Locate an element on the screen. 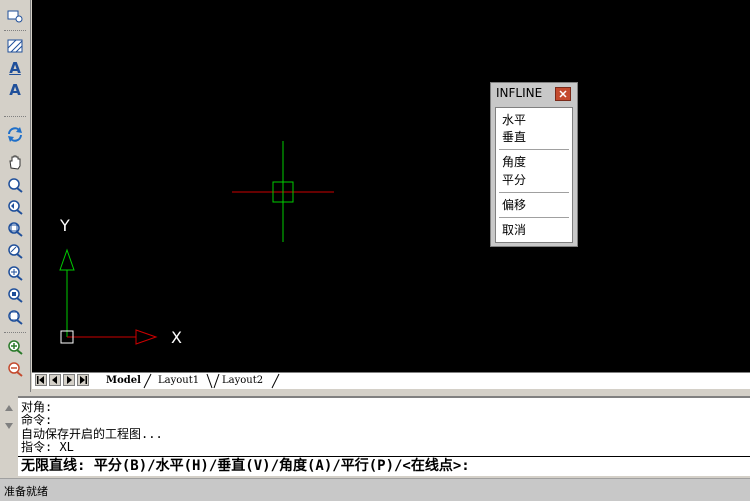 This screenshot has width=750, height=501. zoom-previous-icon is located at coordinates (15, 207).